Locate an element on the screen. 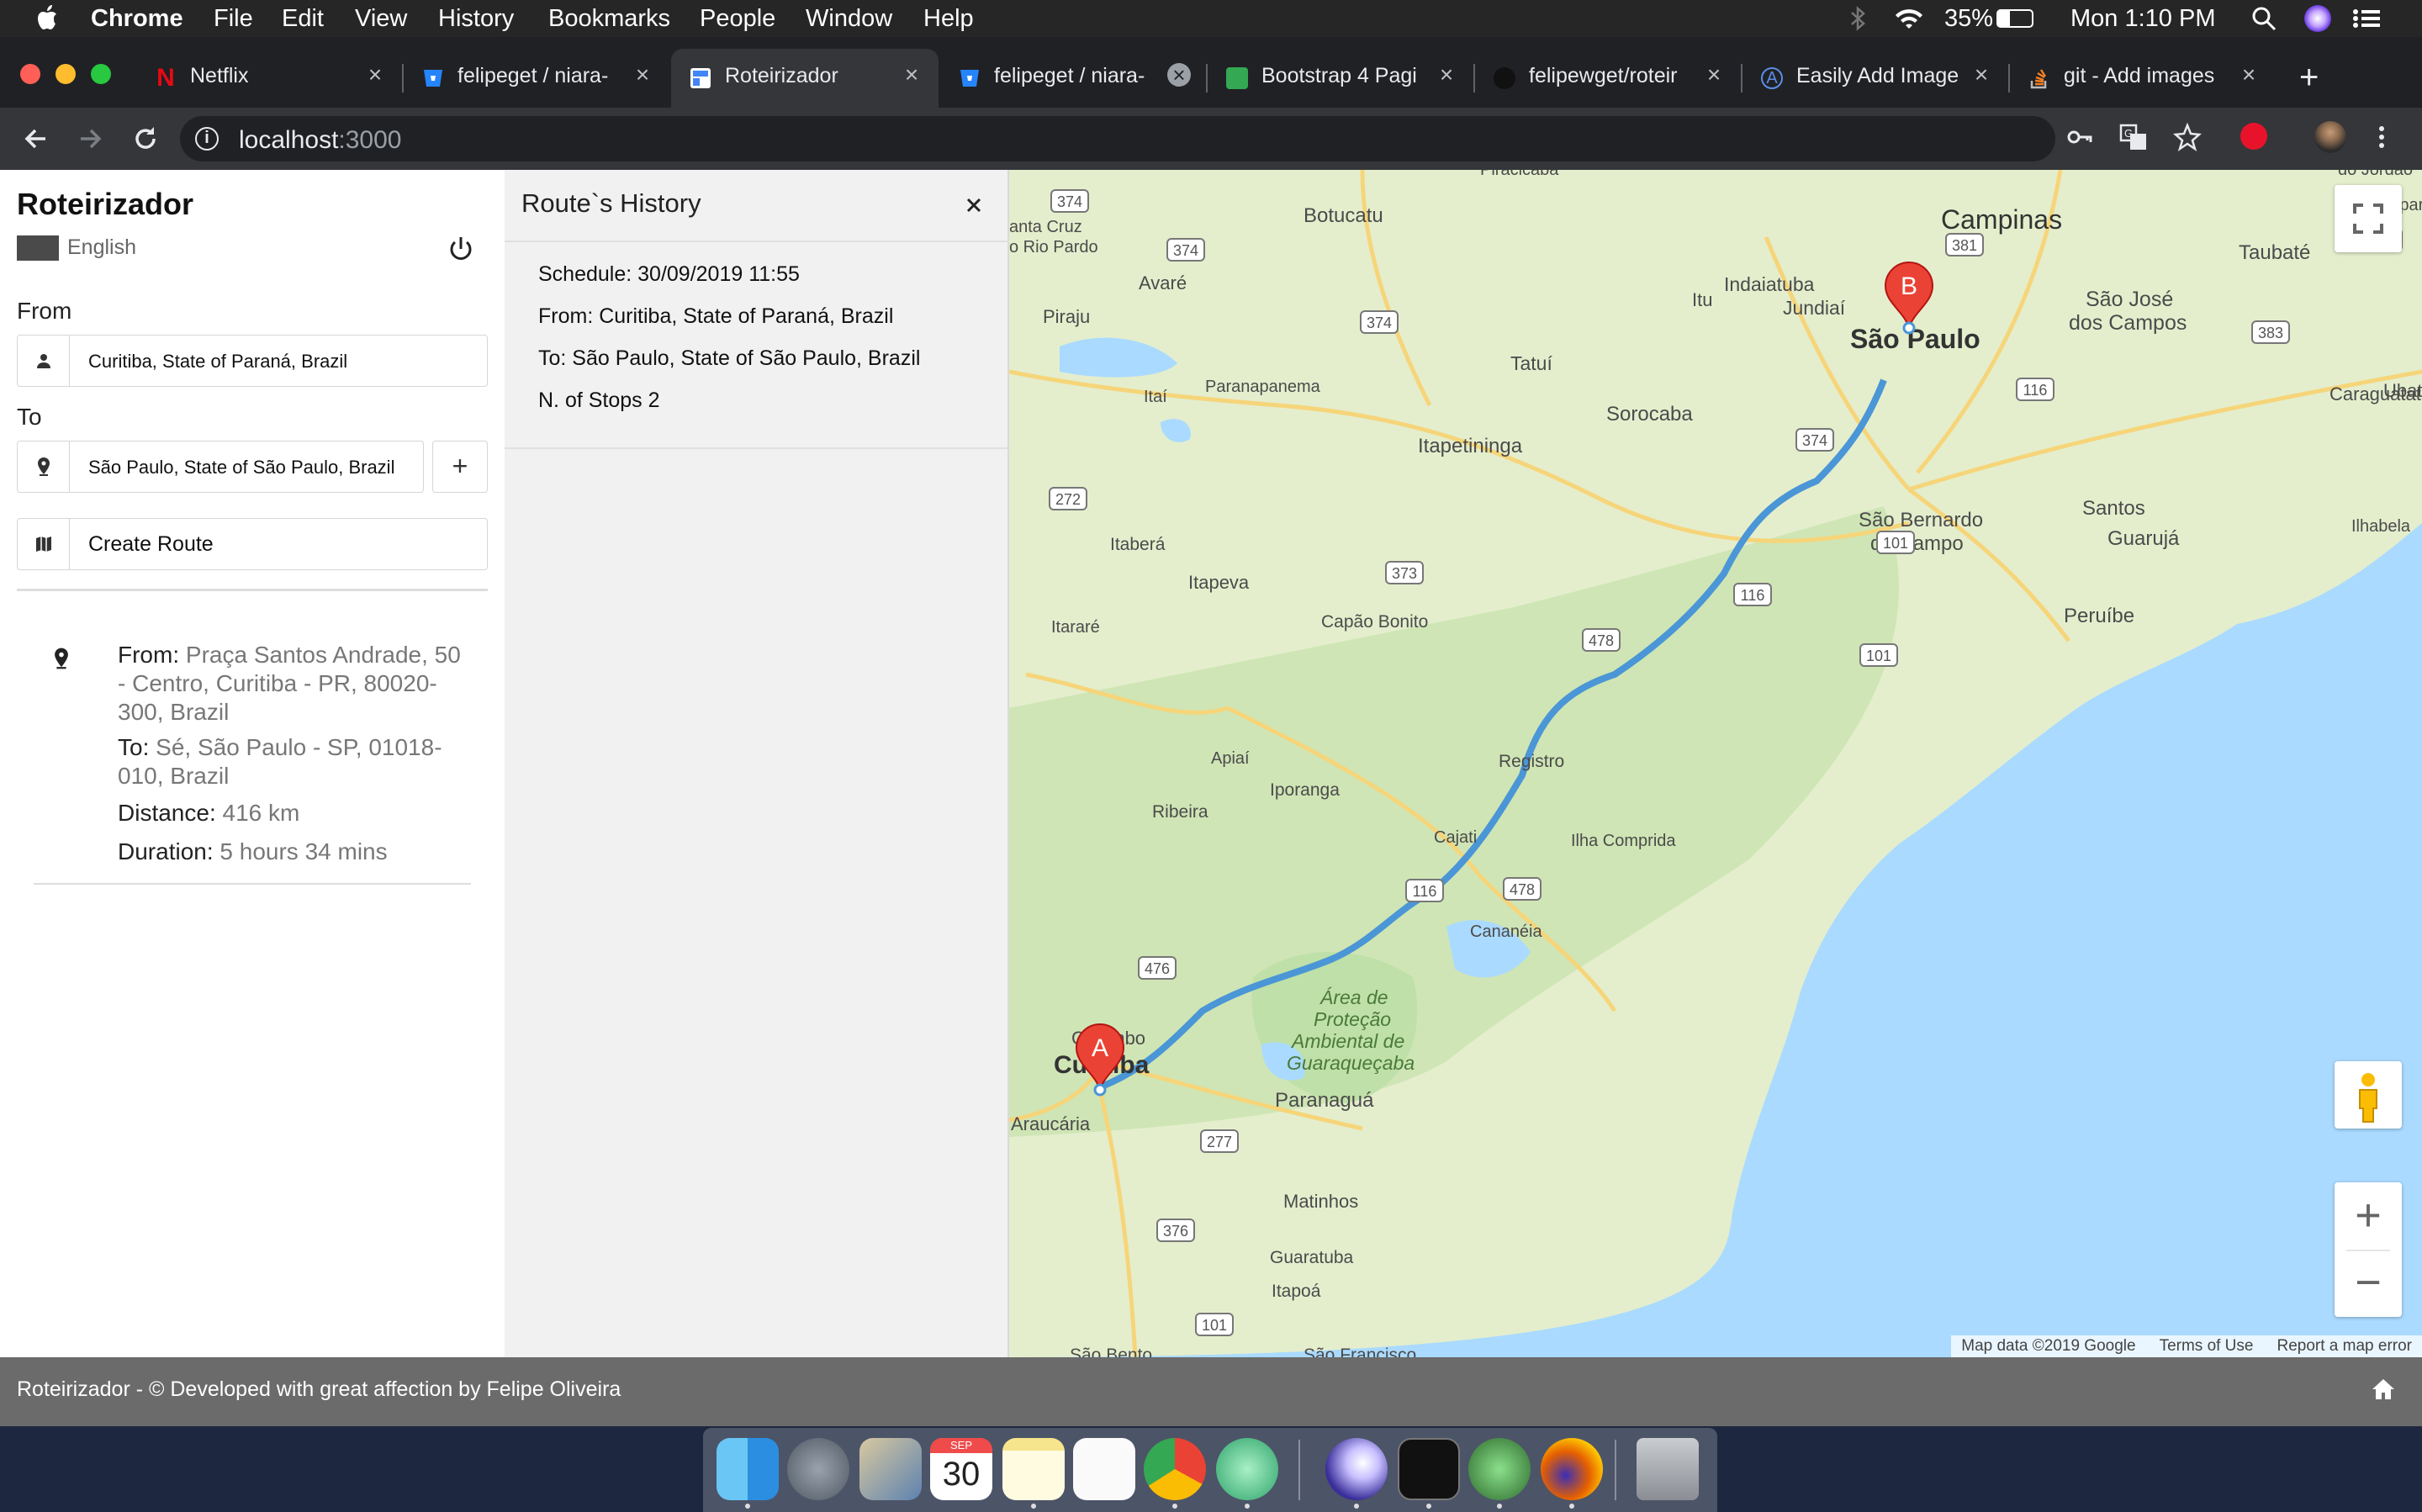  map-label-sao-joao: do Jordão is located at coordinates (2375, 174).